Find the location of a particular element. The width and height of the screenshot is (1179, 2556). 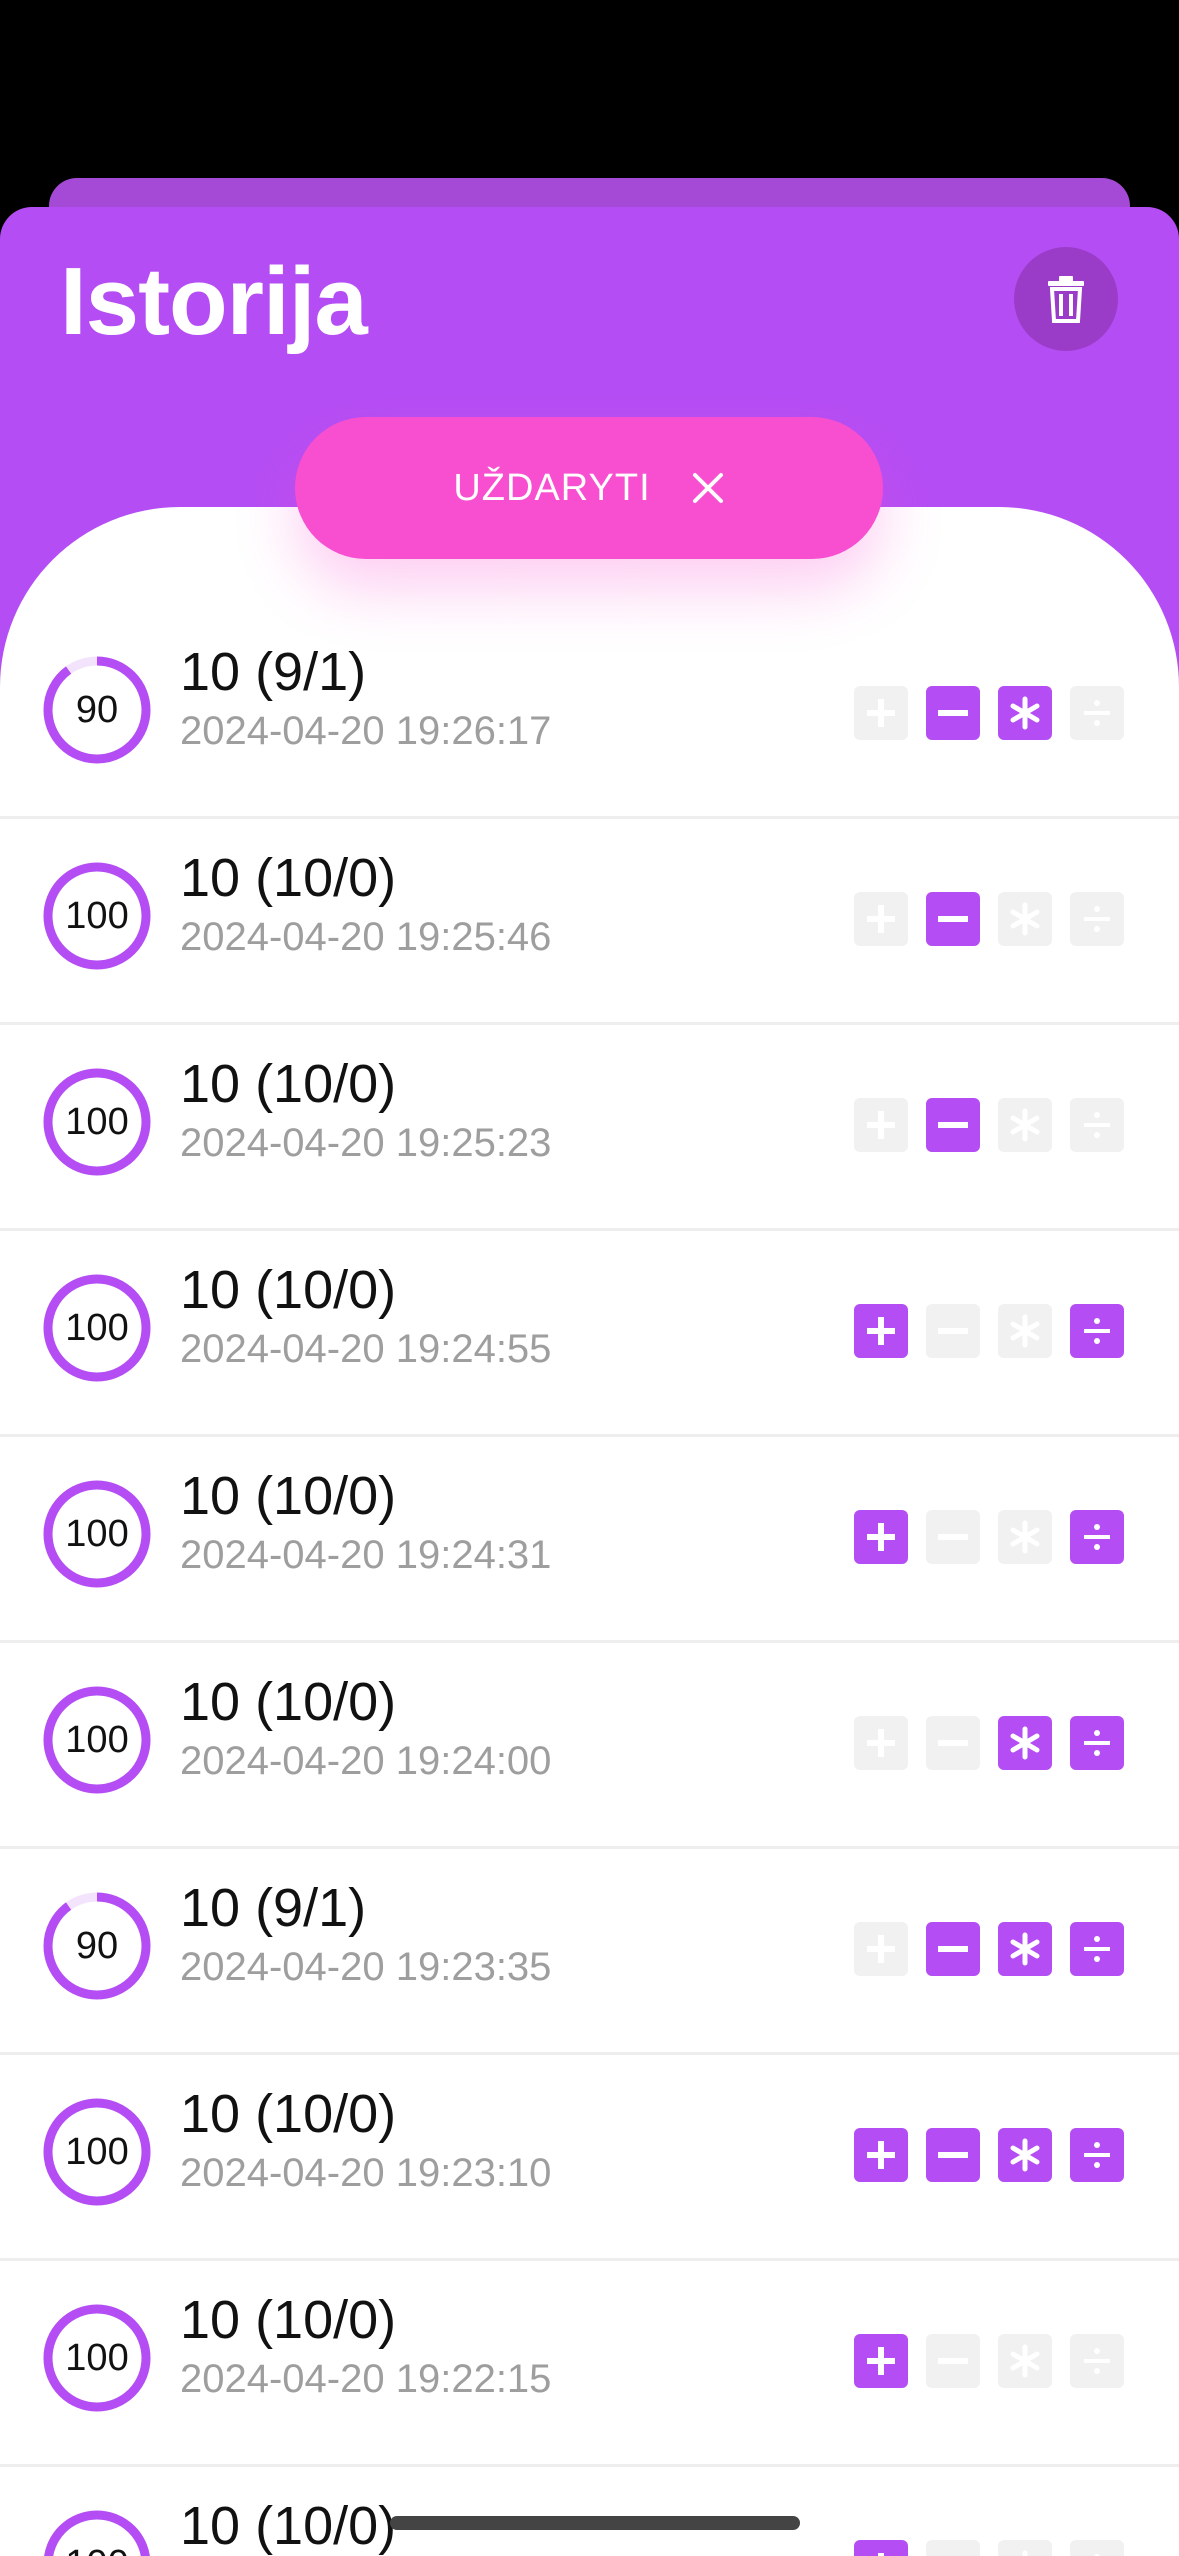

trash-icon is located at coordinates (1066, 299).